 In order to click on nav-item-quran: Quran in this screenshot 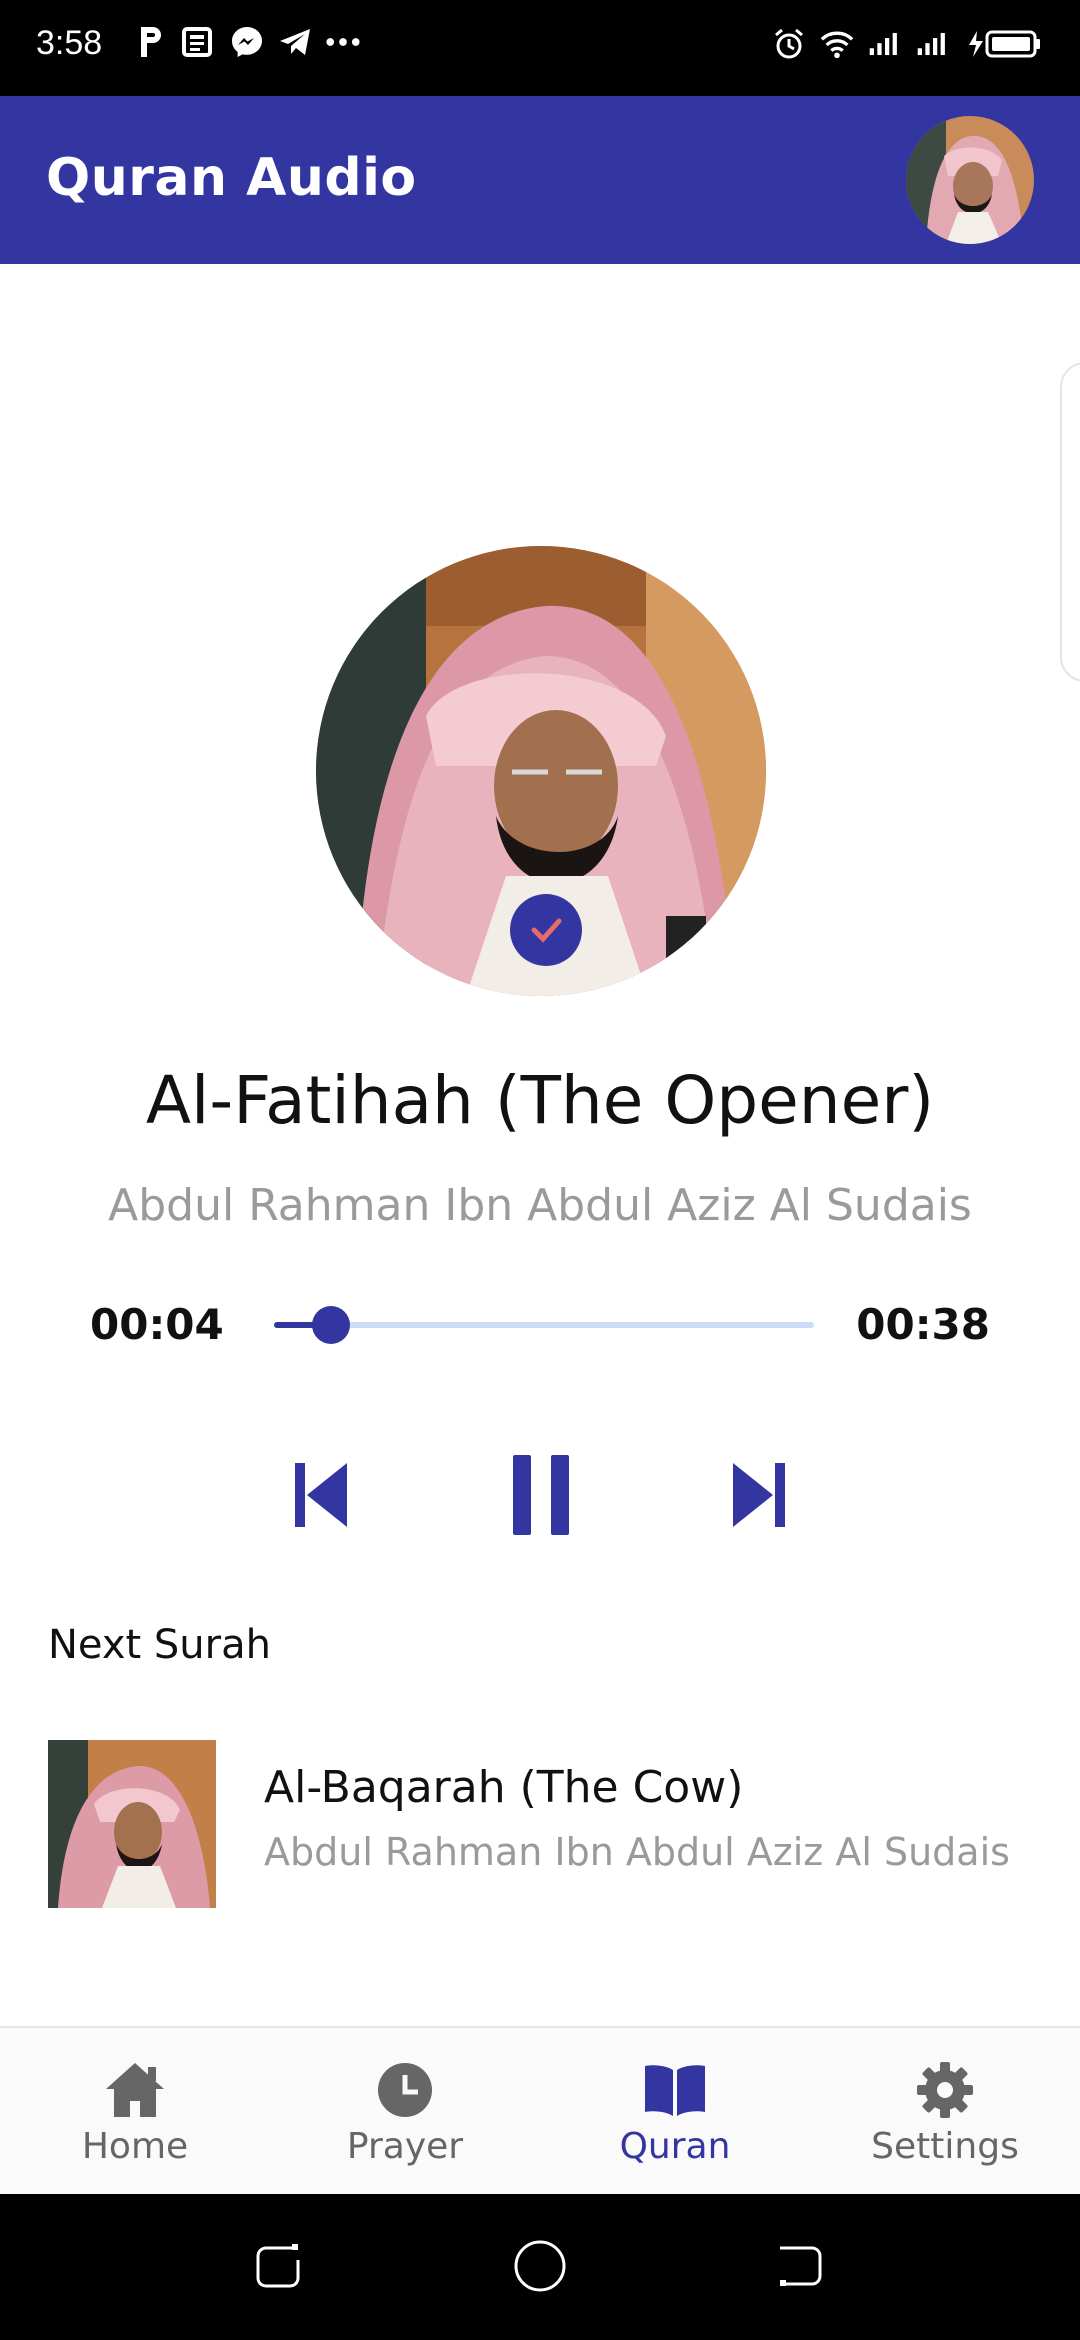, I will do `click(675, 2112)`.